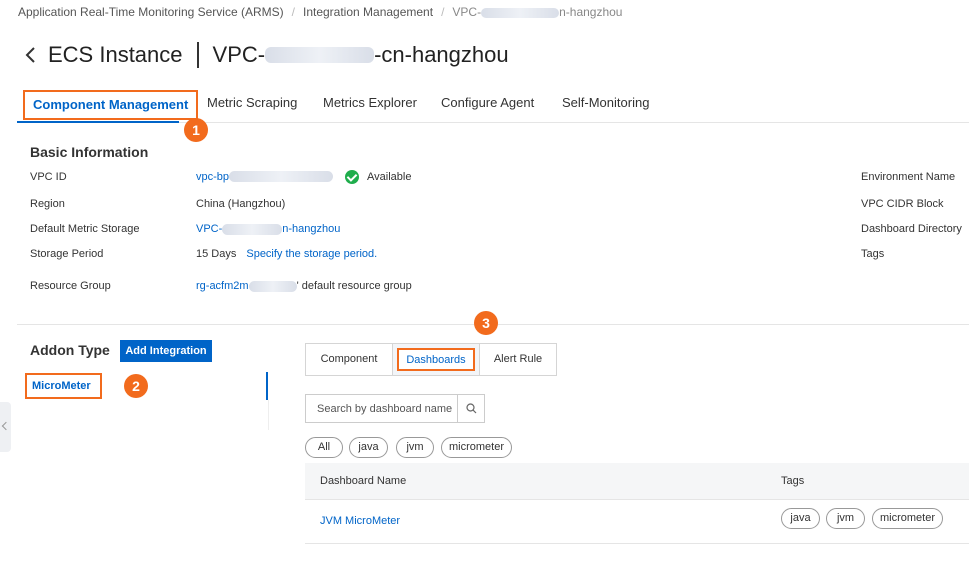 This screenshot has height=580, width=969. I want to click on vpc-id-label: VPC ID, so click(48, 177).